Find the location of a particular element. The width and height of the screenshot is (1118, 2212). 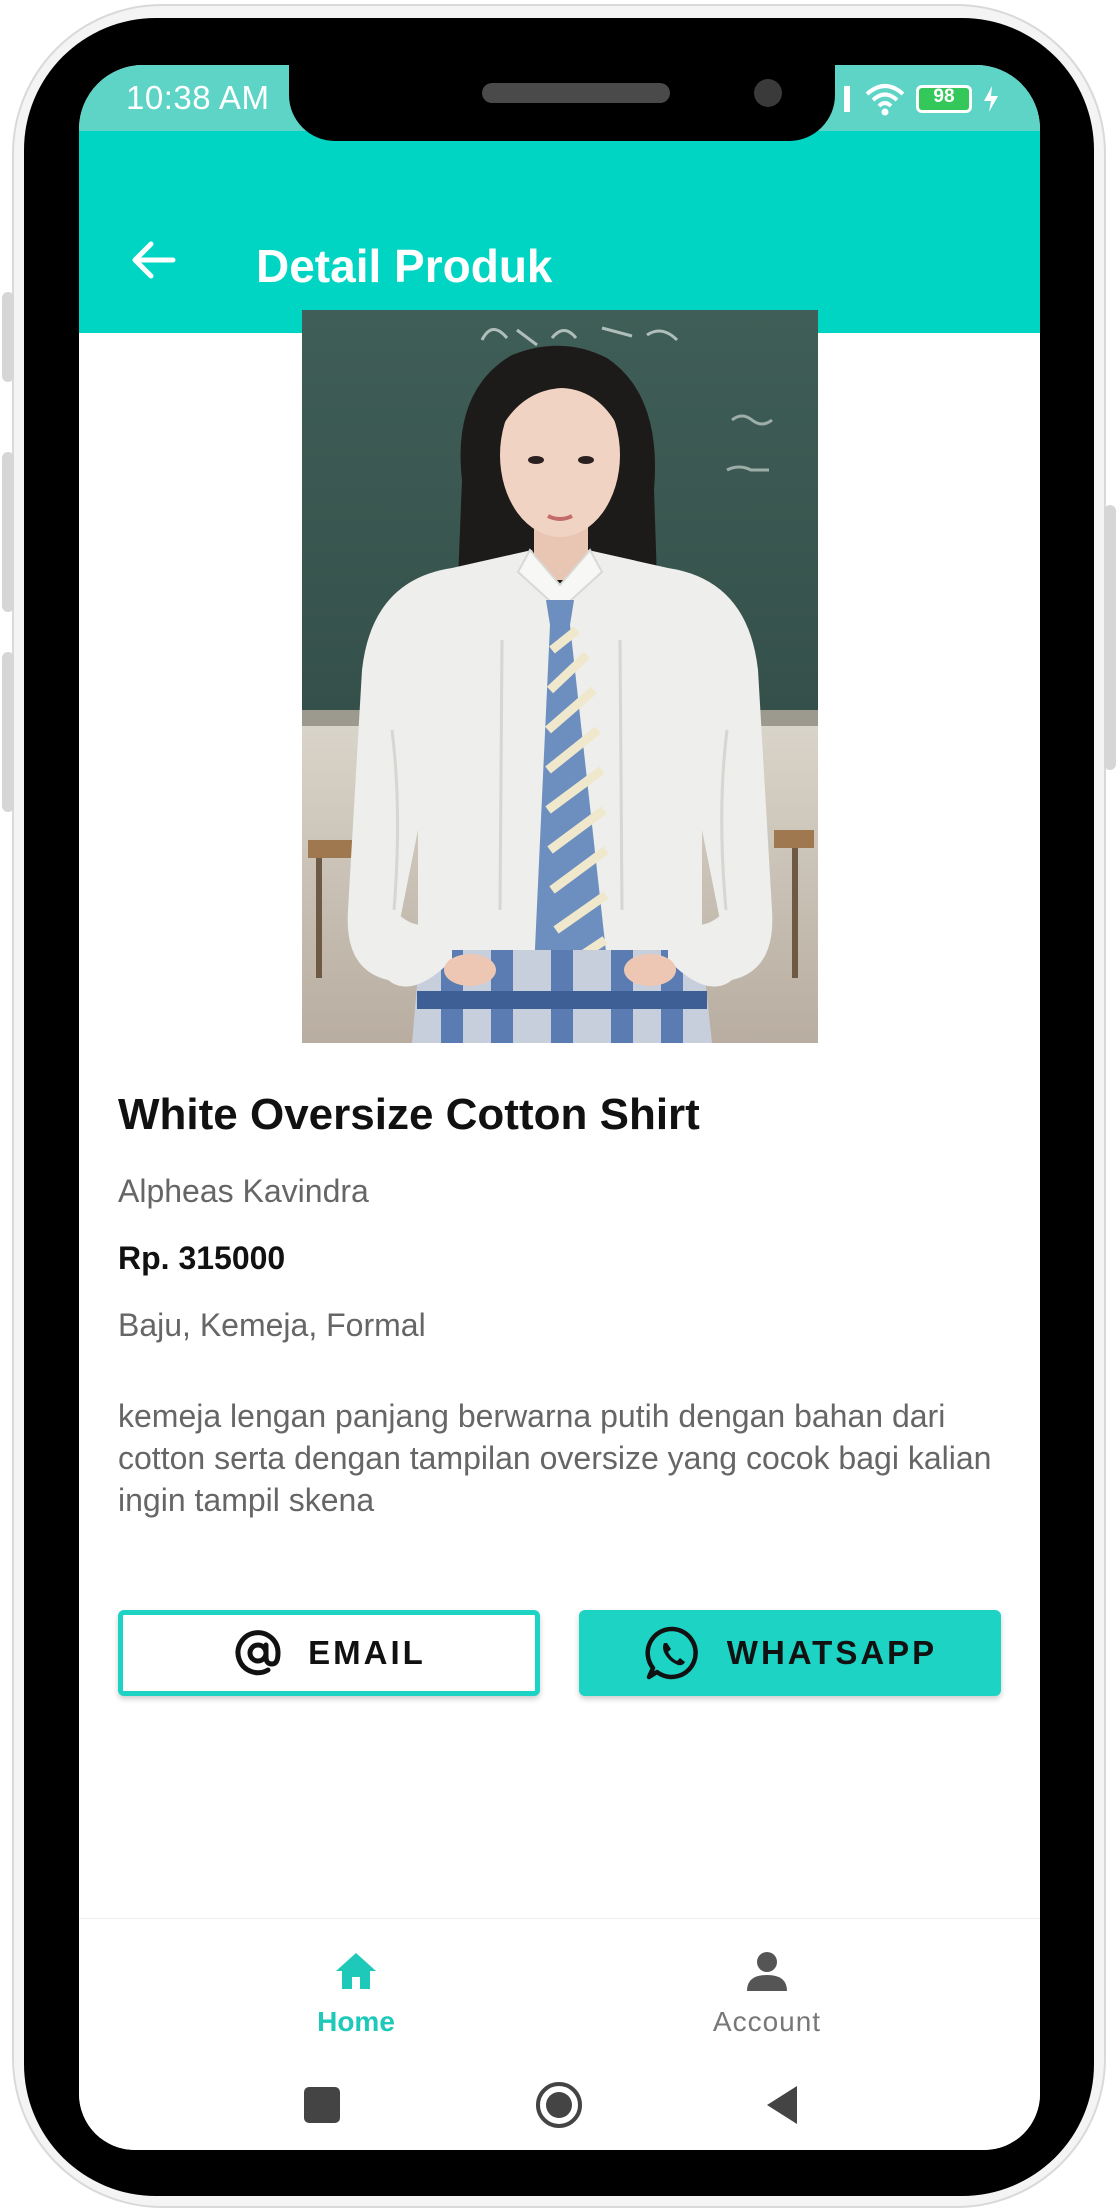

bottom-navigation: Home Account is located at coordinates (559, 1988).